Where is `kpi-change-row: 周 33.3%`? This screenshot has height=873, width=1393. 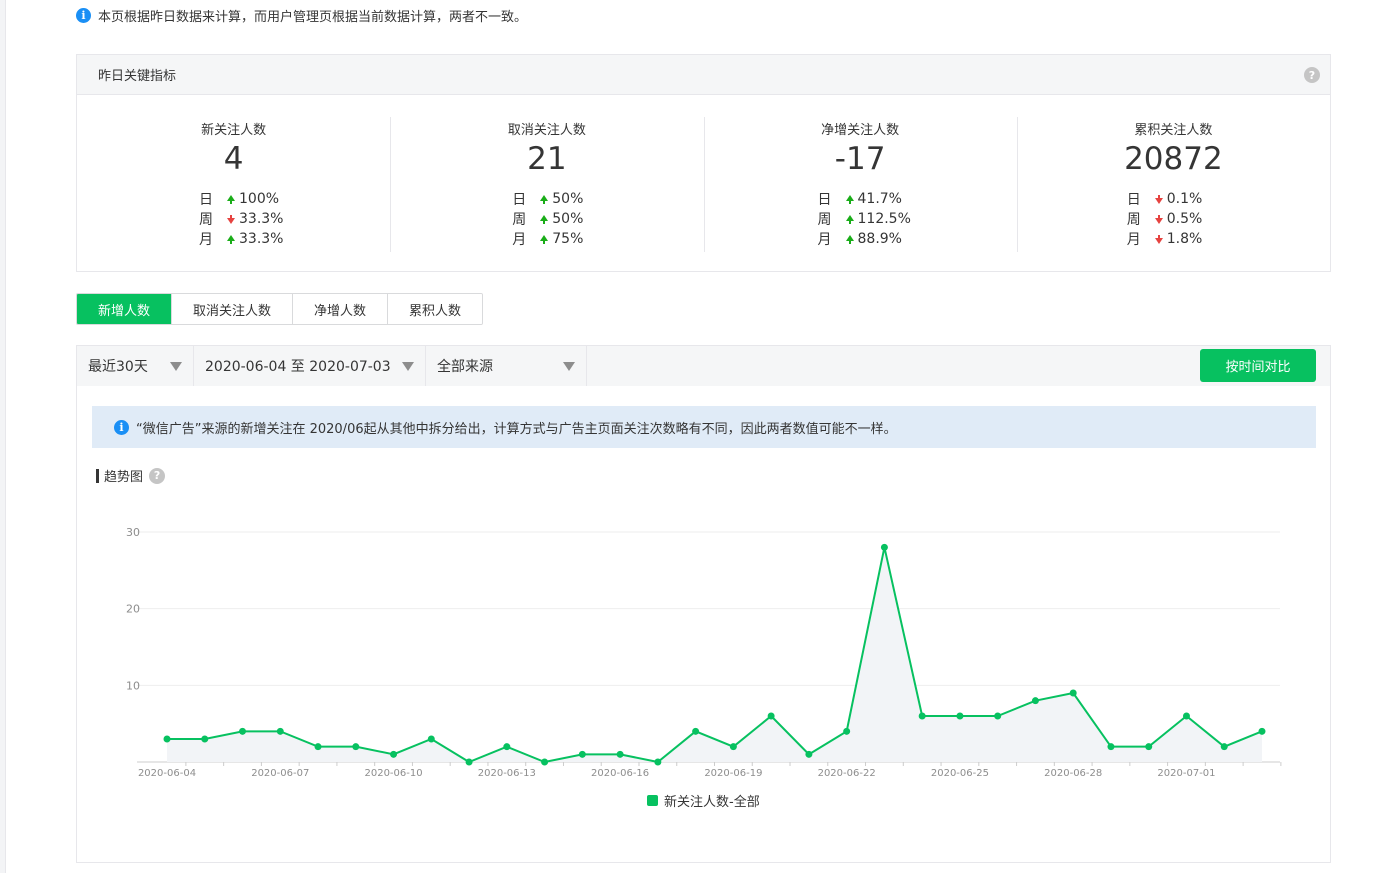 kpi-change-row: 周 33.3% is located at coordinates (294, 219).